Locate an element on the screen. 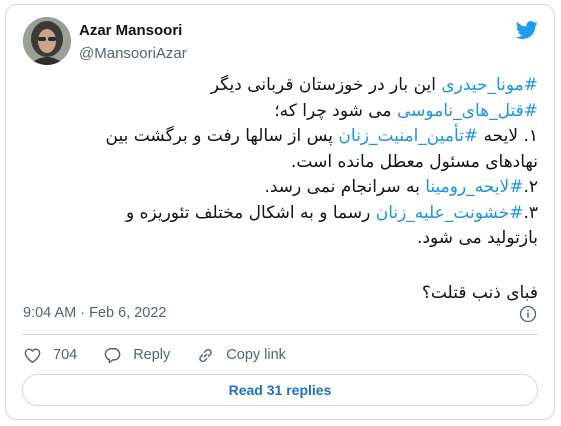  tweet-text: ۱. لایحه is located at coordinates (508, 136).